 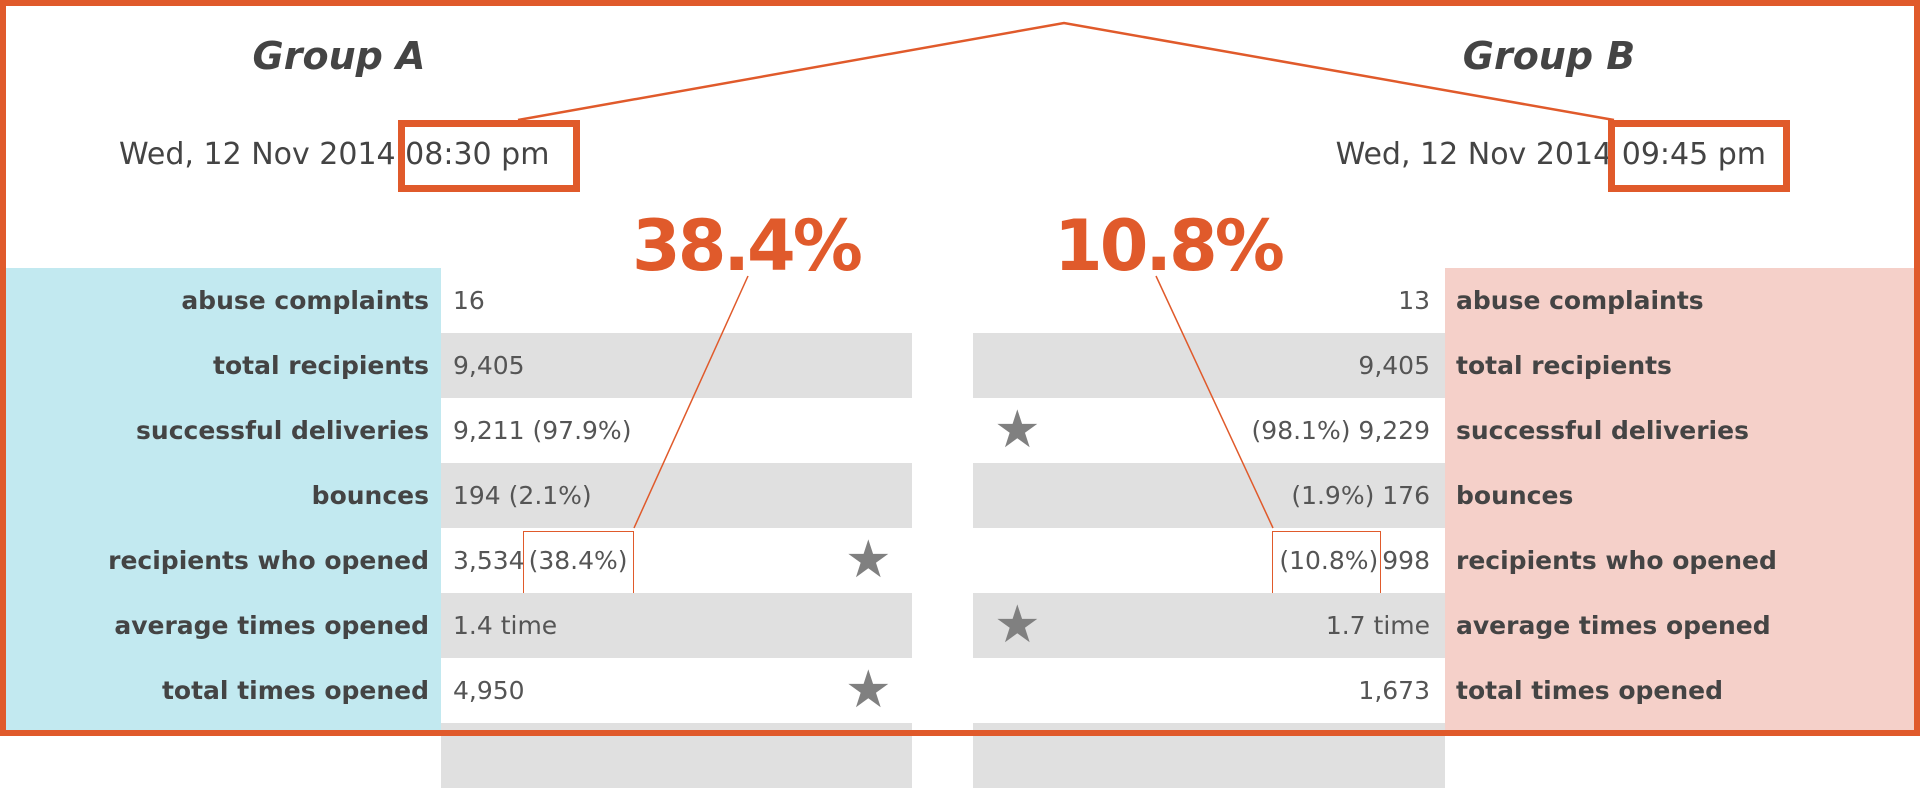 I want to click on time-connector-line, so click(x=1066, y=71).